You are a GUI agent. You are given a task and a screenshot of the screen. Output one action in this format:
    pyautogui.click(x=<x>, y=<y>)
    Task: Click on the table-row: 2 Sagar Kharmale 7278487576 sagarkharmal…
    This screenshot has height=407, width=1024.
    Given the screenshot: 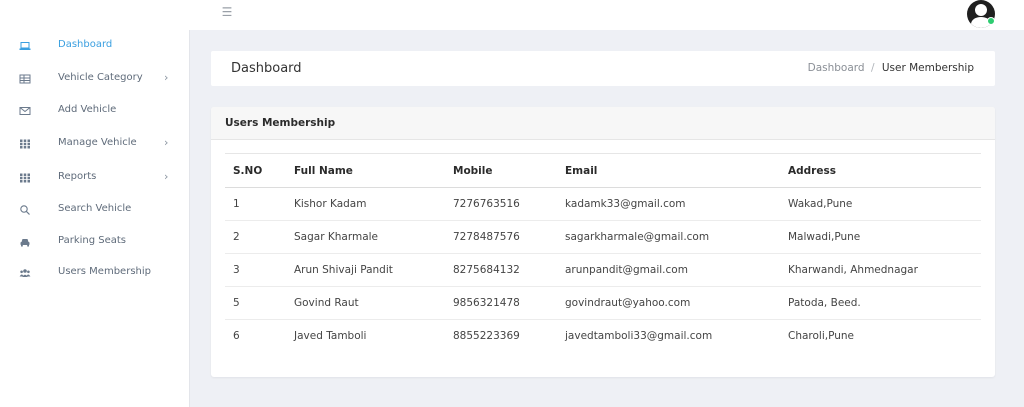 What is the action you would take?
    pyautogui.click(x=603, y=237)
    